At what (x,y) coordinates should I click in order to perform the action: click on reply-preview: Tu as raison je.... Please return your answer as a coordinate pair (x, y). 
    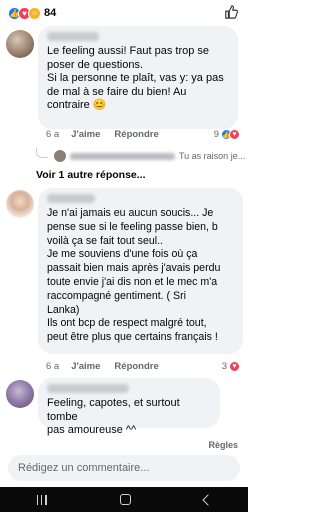
    Looking at the image, I should click on (141, 155).